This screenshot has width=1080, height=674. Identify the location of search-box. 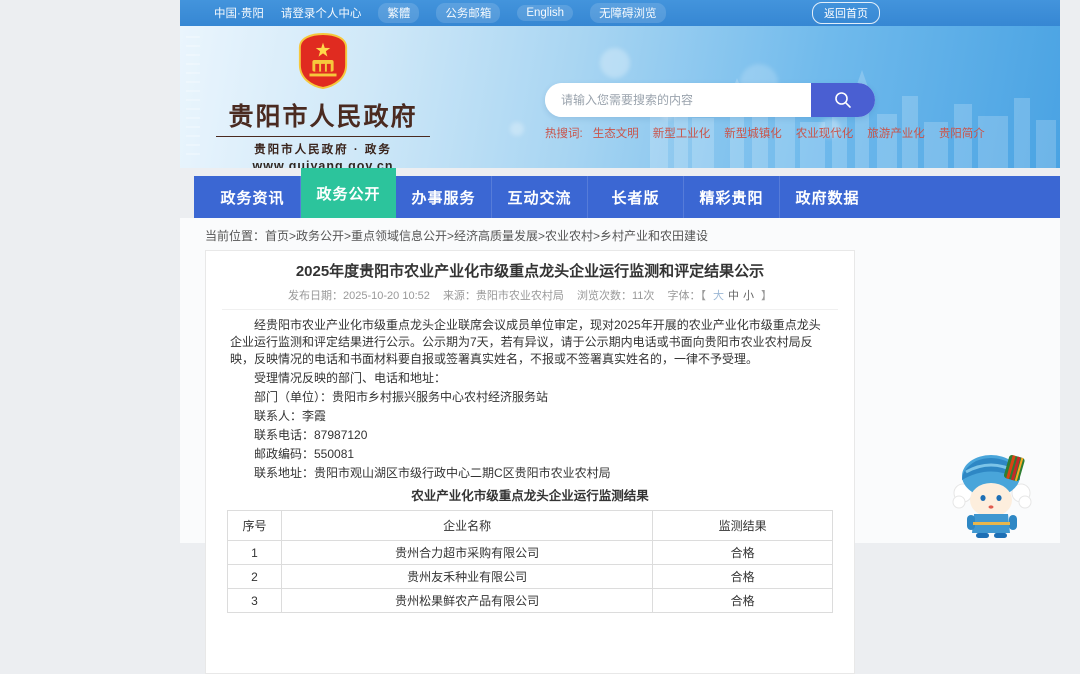
(710, 100).